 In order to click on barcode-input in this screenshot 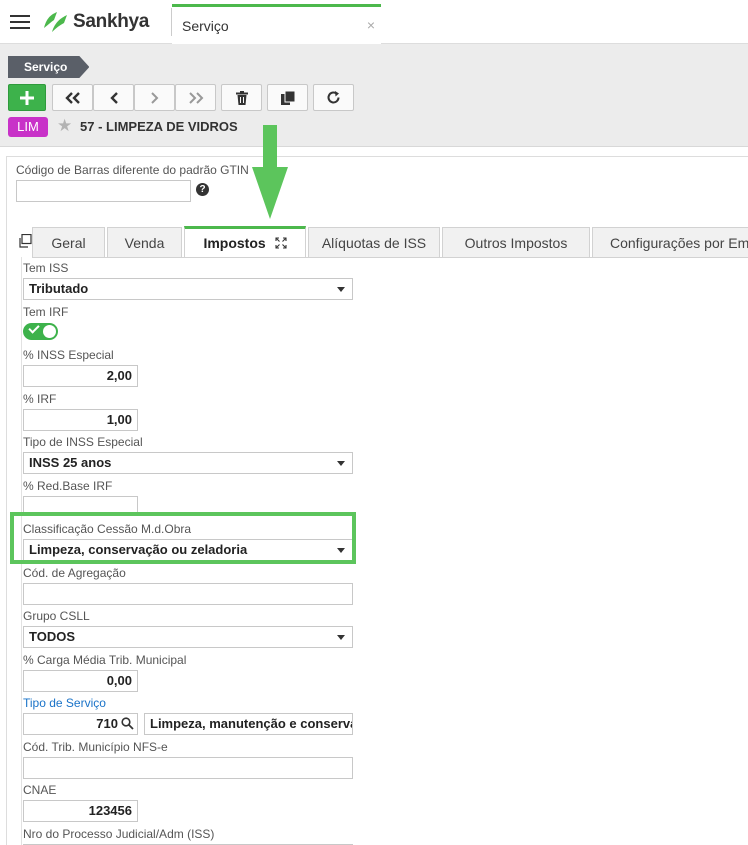, I will do `click(103, 191)`.